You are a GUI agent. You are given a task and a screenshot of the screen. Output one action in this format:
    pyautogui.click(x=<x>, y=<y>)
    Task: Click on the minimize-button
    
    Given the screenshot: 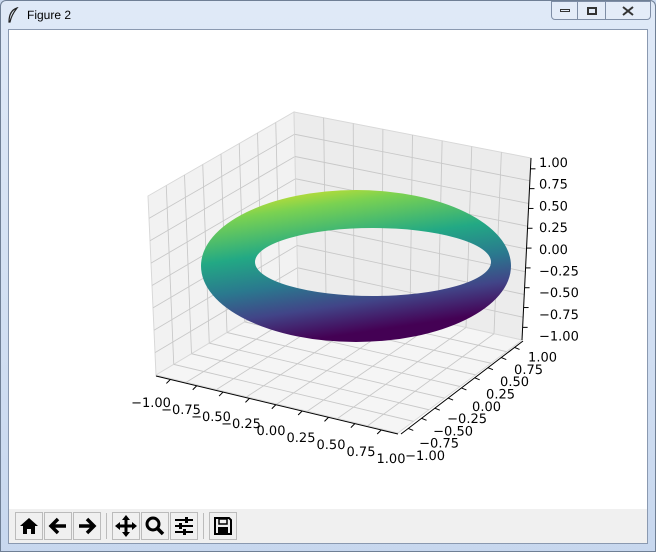 What is the action you would take?
    pyautogui.click(x=564, y=10)
    